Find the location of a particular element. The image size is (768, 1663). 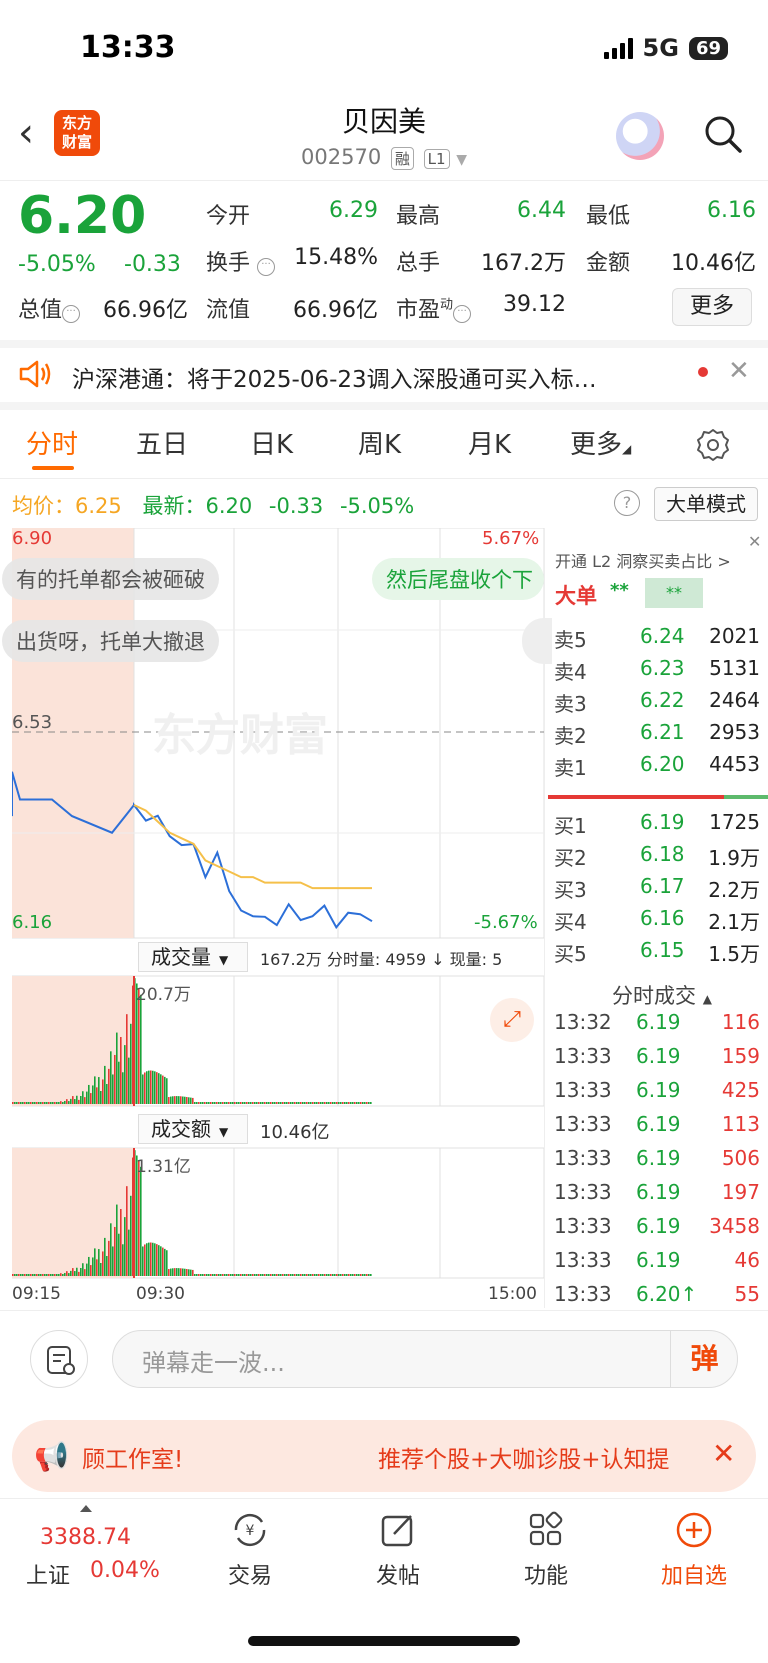

status-indicators: 5G 69 is located at coordinates (665, 48).